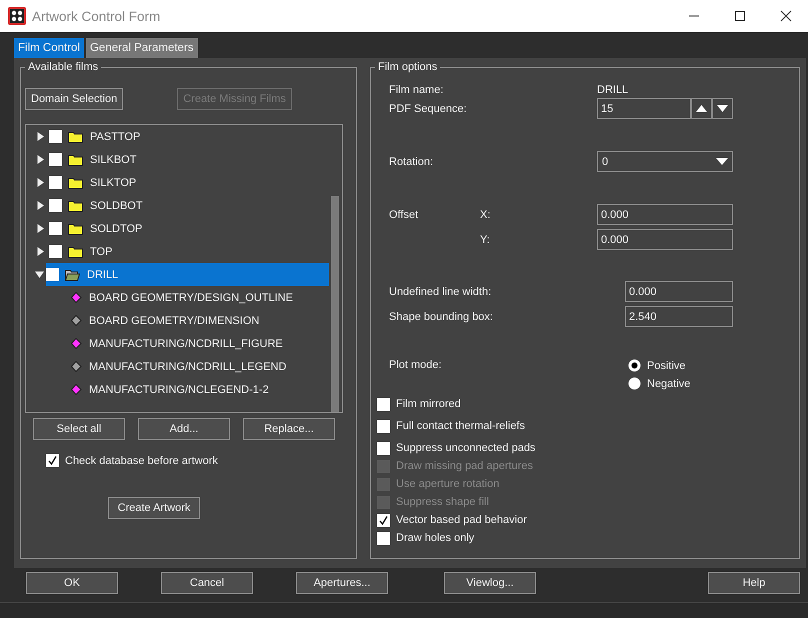 This screenshot has width=808, height=618. Describe the element at coordinates (407, 67) in the screenshot. I see `group-title: Film options` at that location.